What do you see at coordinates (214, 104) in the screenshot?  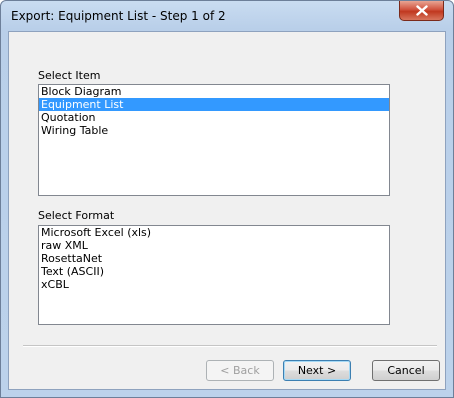 I see `list-item-equipment-list: Equipment List` at bounding box center [214, 104].